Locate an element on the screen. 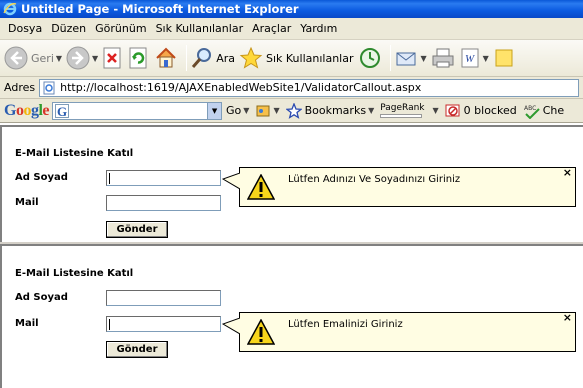 The image size is (583, 388). page-icon is located at coordinates (49, 87).